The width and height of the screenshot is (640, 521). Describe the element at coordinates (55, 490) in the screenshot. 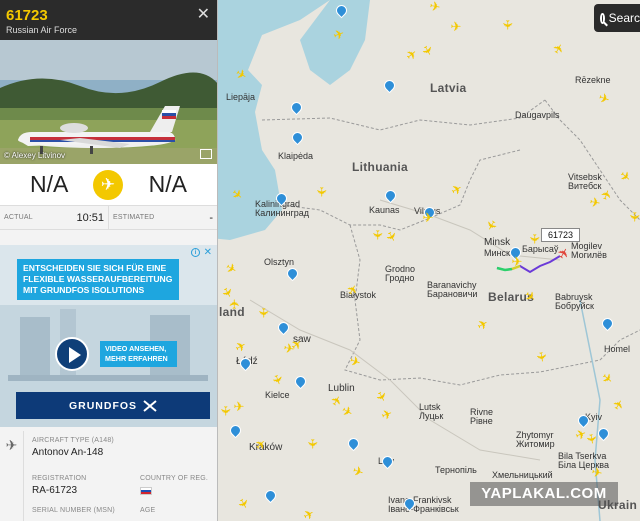

I see `registration-value: RA-61723` at that location.